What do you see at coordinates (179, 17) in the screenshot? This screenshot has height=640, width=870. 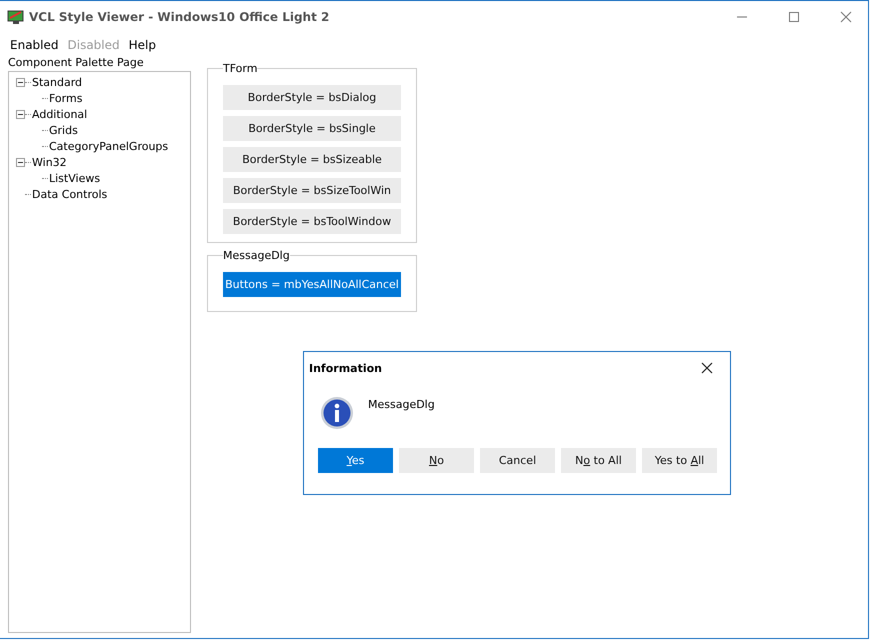 I see `window-title: VCL Style Viewer - Windows10 Office Light 2` at bounding box center [179, 17].